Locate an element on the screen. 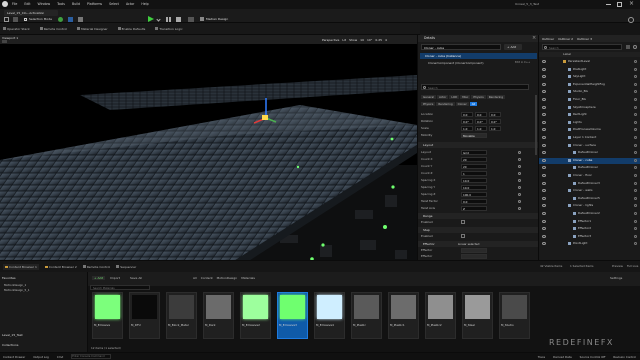 Image resolution: width=640 pixels, height=360 pixels. layout-prop-value: 0.0 is located at coordinates (474, 201).